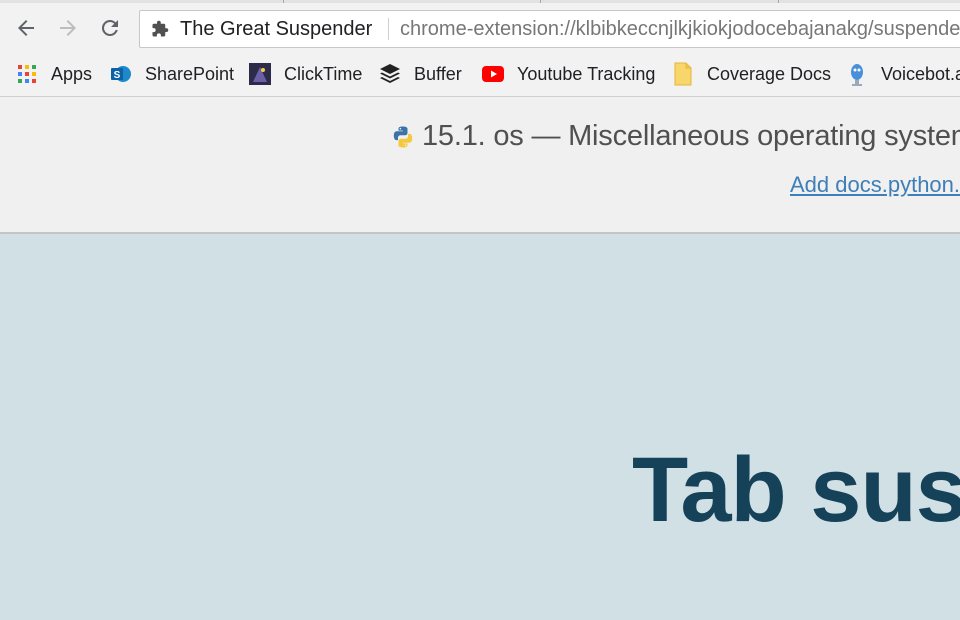 Image resolution: width=960 pixels, height=620 pixels. Describe the element at coordinates (403, 136) in the screenshot. I see `python-logo-icon` at that location.